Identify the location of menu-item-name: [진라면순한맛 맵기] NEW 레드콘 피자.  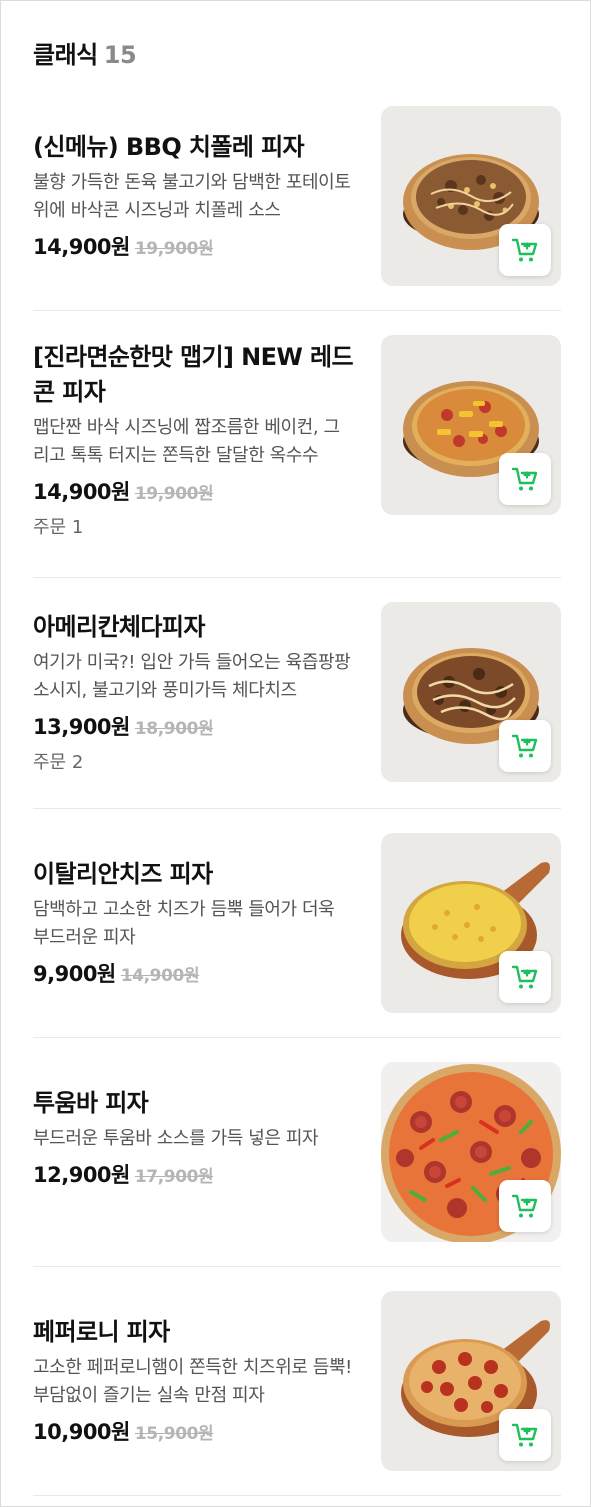
(193, 374).